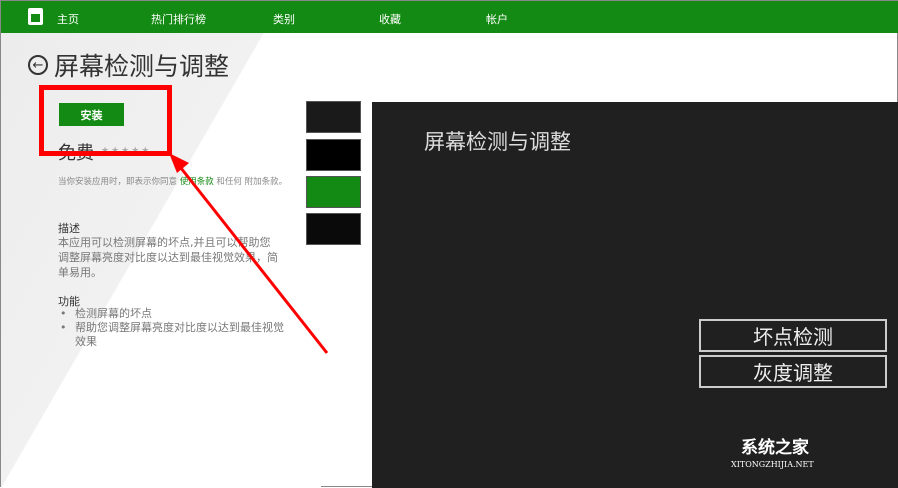 The height and width of the screenshot is (488, 898). What do you see at coordinates (390, 19) in the screenshot?
I see `nav-favorites: 收藏` at bounding box center [390, 19].